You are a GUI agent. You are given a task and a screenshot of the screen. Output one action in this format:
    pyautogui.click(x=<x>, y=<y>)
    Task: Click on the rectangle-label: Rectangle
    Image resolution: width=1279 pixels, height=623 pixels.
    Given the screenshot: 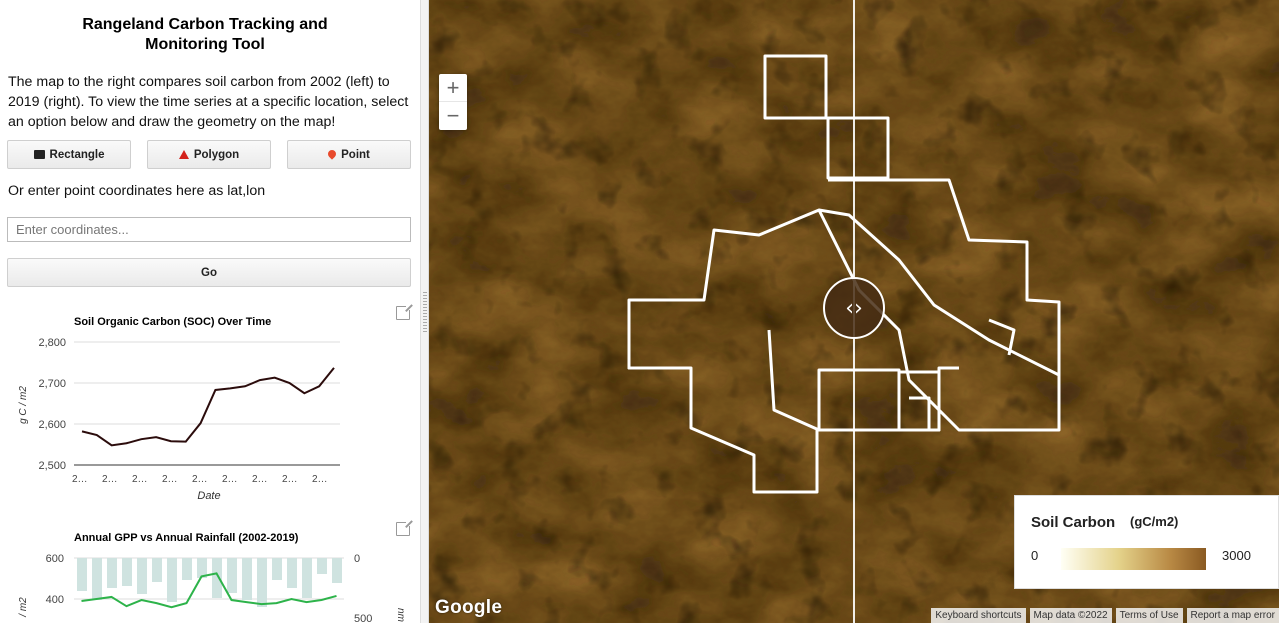 What is the action you would take?
    pyautogui.click(x=77, y=154)
    